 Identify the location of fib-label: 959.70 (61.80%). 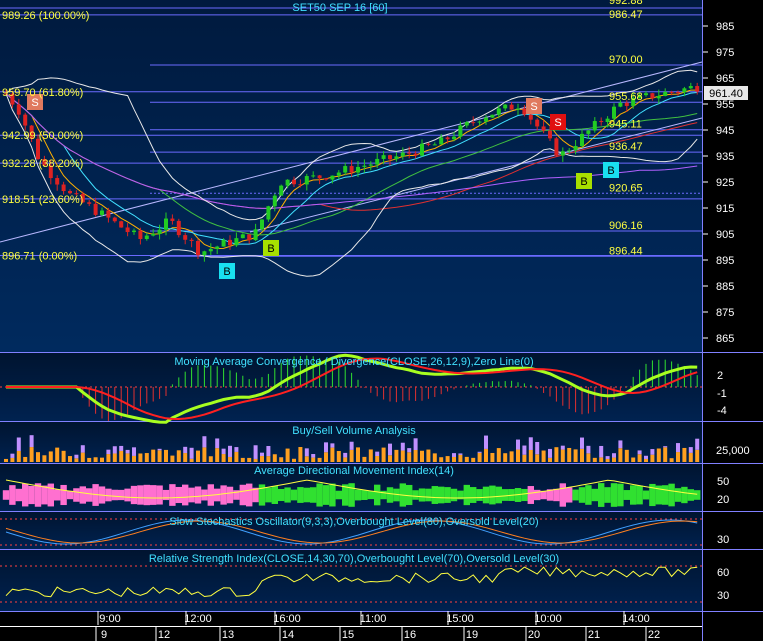
(42, 93).